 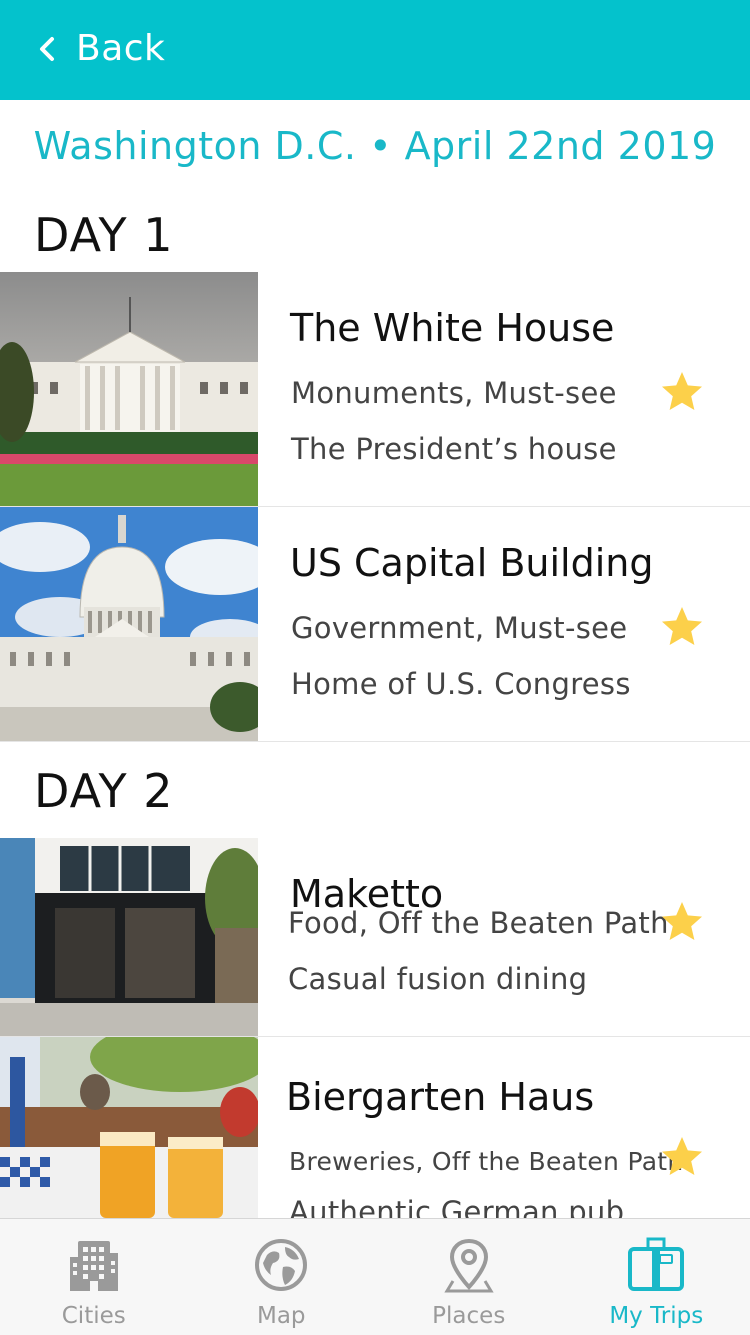 What do you see at coordinates (656, 1265) in the screenshot?
I see `suitcase-icon` at bounding box center [656, 1265].